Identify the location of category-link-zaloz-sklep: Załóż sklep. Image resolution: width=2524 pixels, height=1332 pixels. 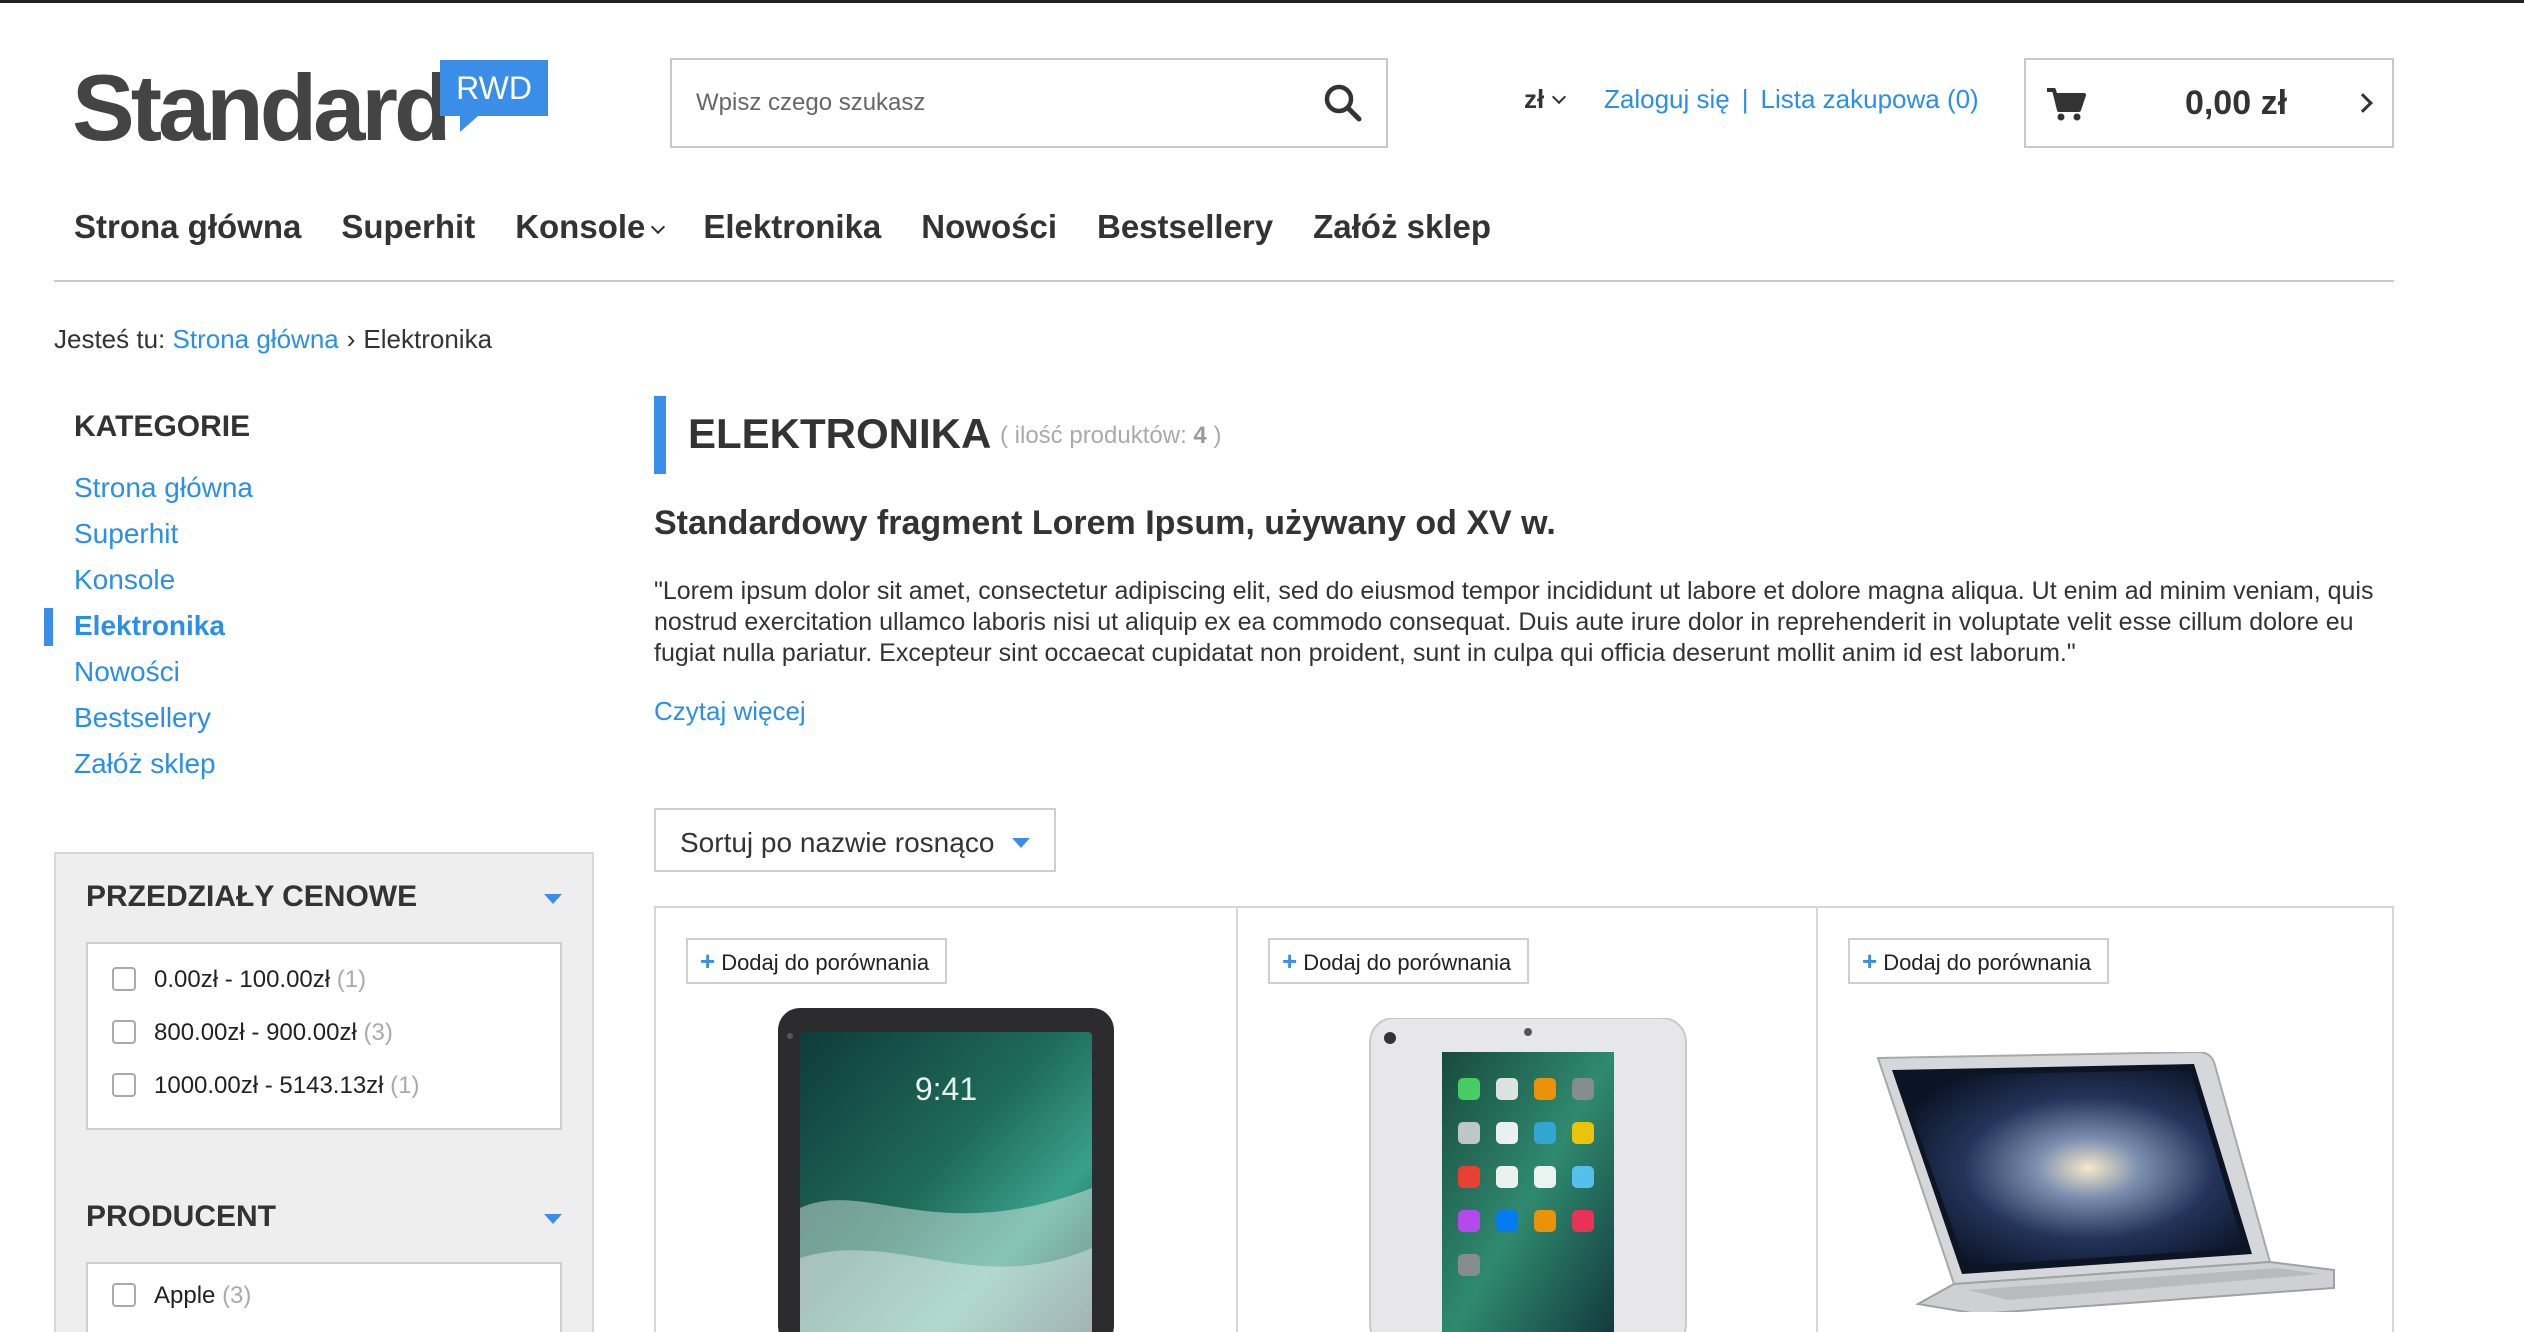
(163, 767).